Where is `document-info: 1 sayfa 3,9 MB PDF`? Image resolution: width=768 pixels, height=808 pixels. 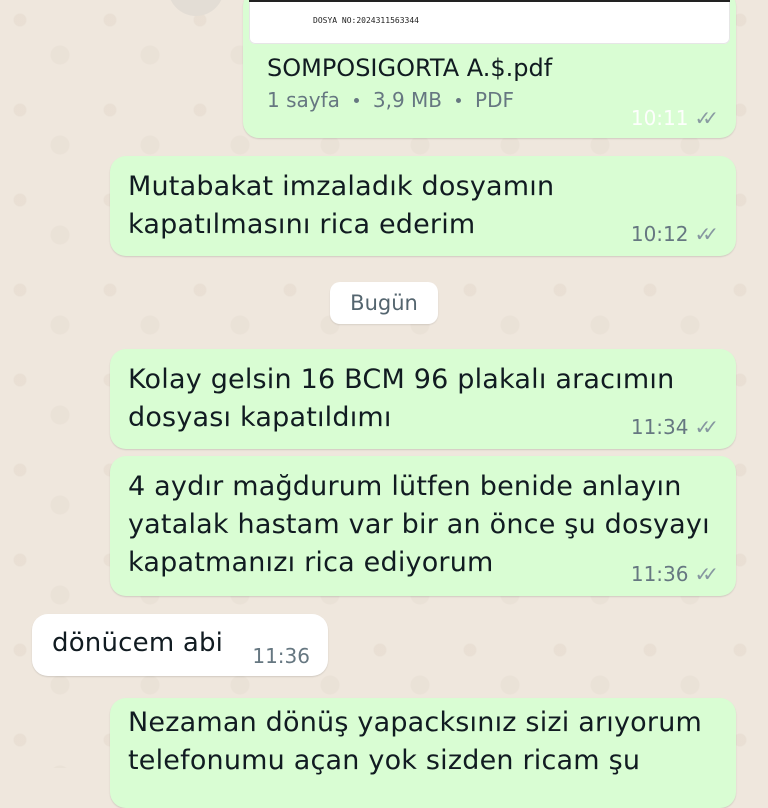 document-info: 1 sayfa 3,9 MB PDF is located at coordinates (390, 100).